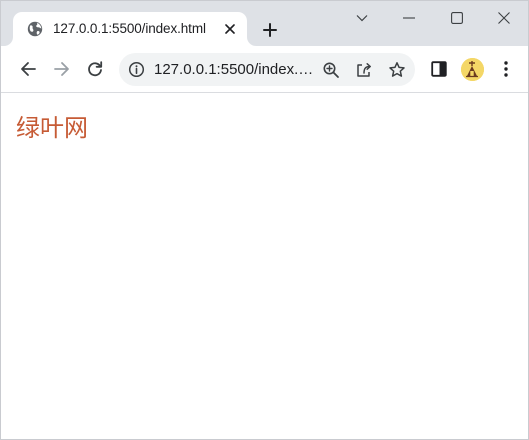  I want to click on menu-button, so click(506, 69).